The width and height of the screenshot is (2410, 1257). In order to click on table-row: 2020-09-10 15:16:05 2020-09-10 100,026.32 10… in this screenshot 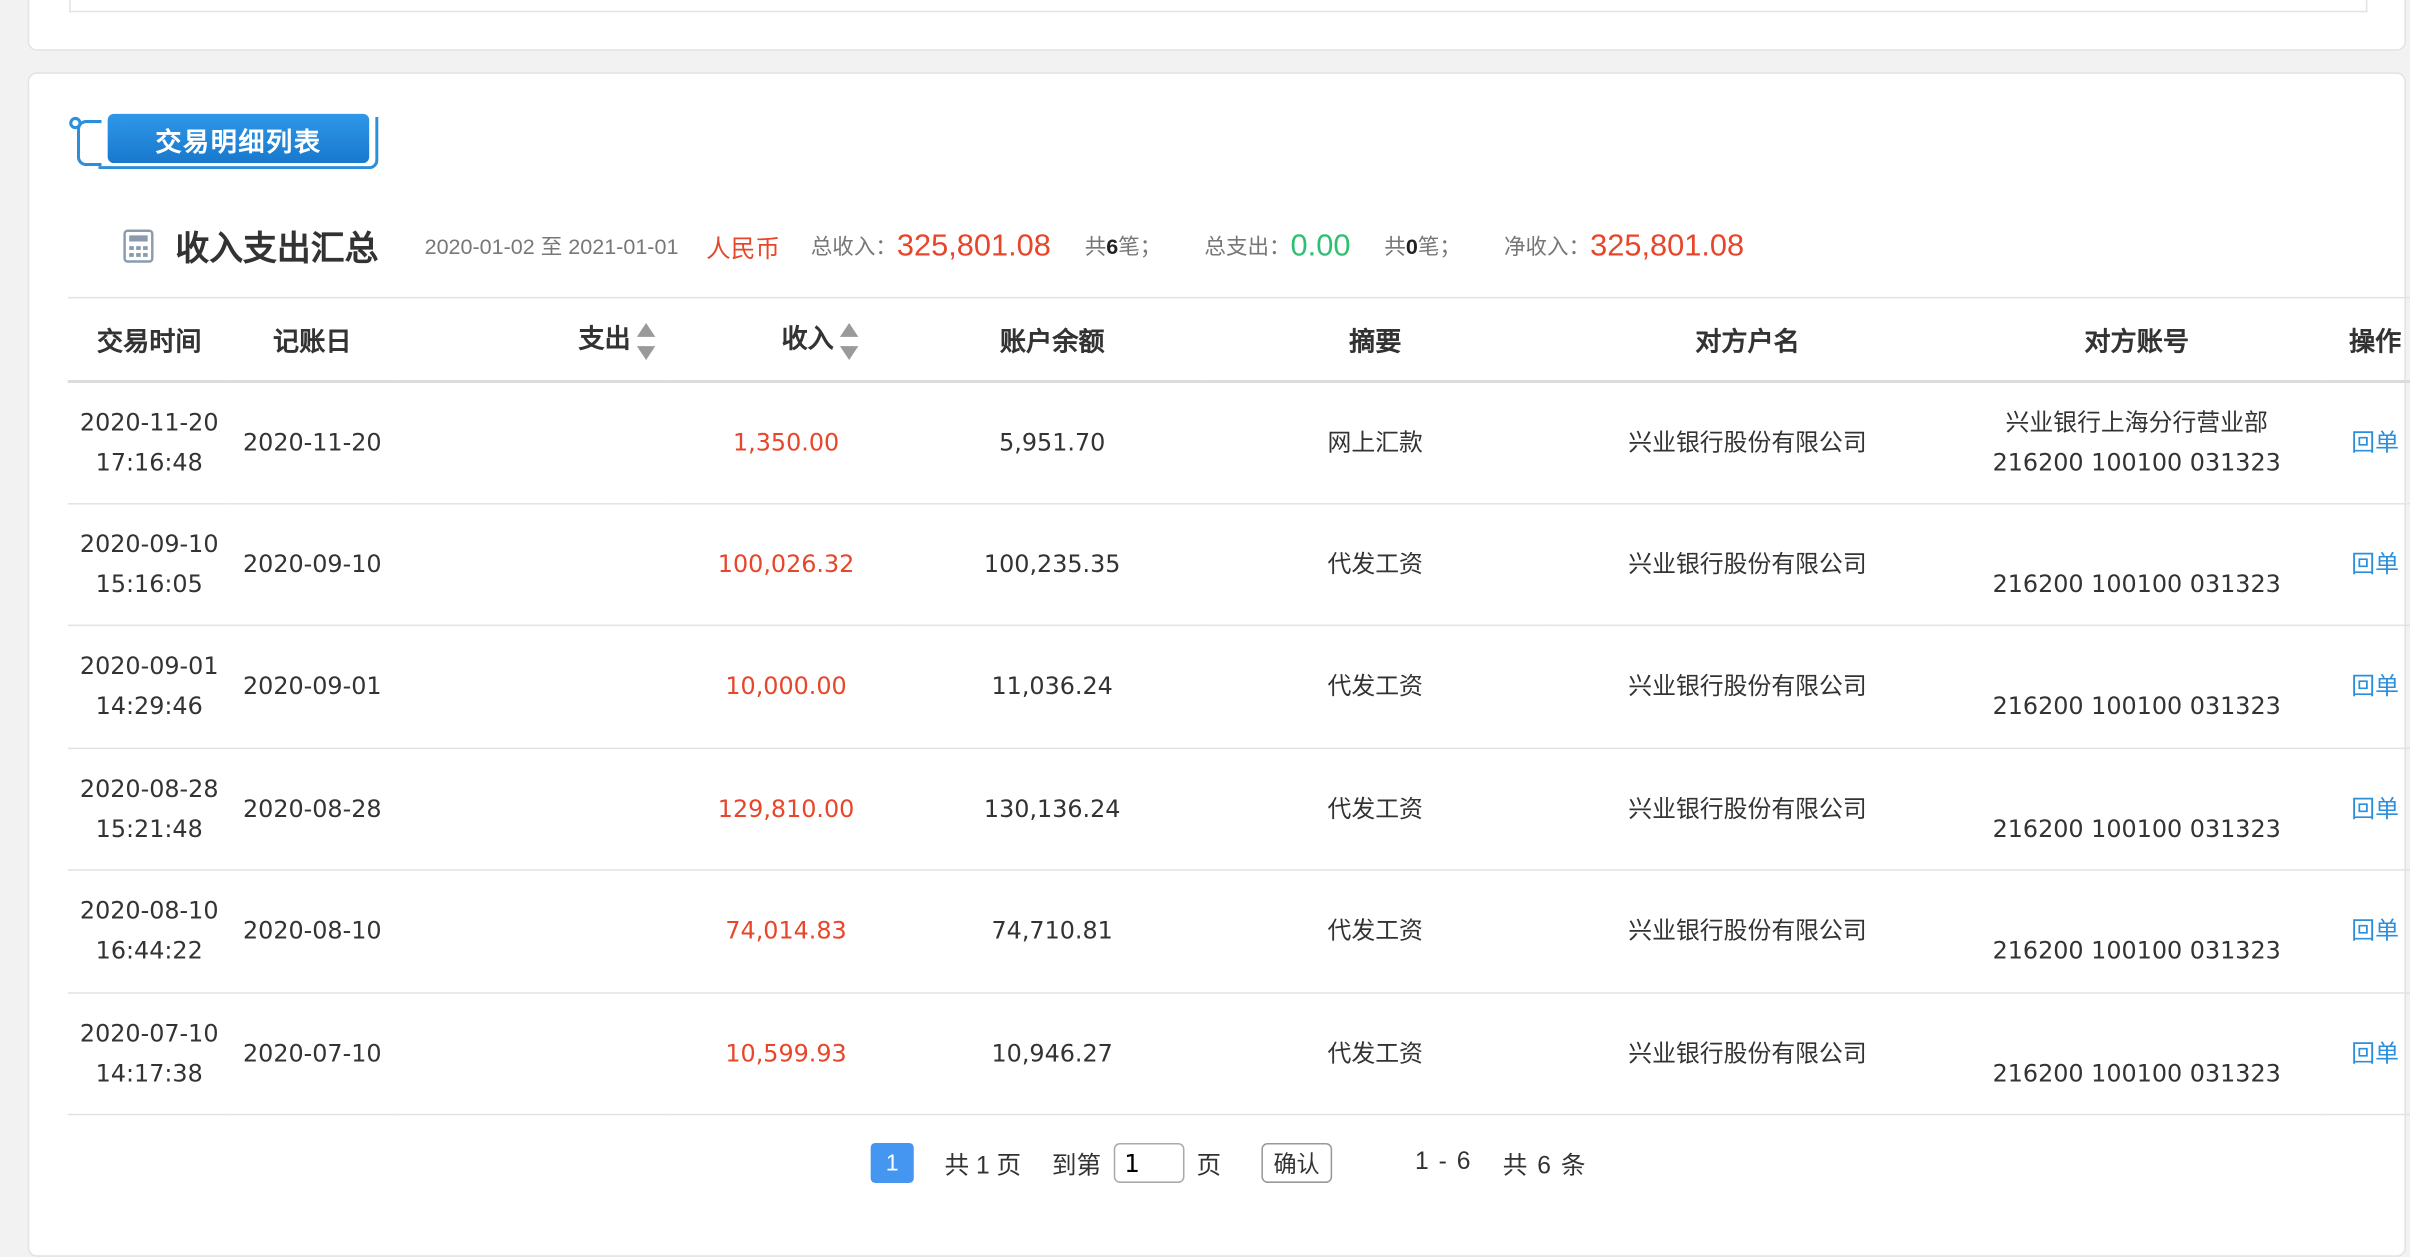, I will do `click(1238, 565)`.